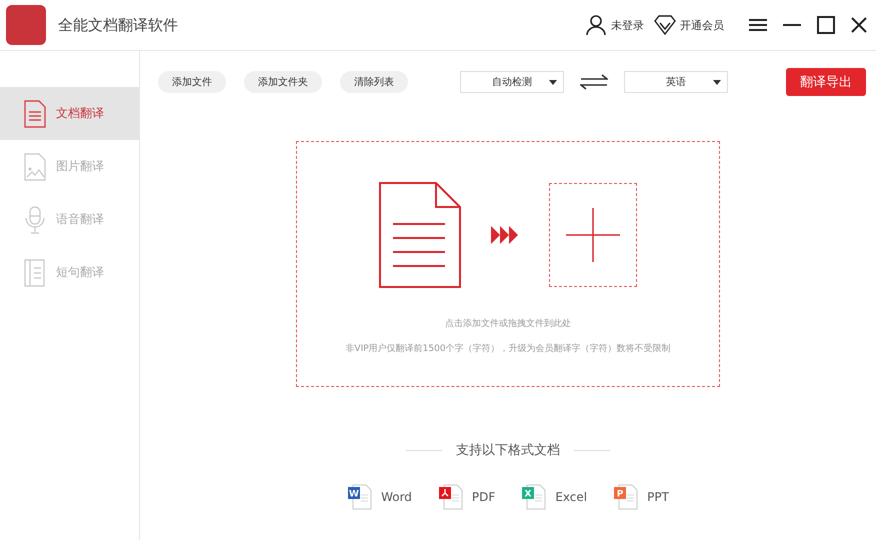  What do you see at coordinates (505, 235) in the screenshot?
I see `arrows-icon` at bounding box center [505, 235].